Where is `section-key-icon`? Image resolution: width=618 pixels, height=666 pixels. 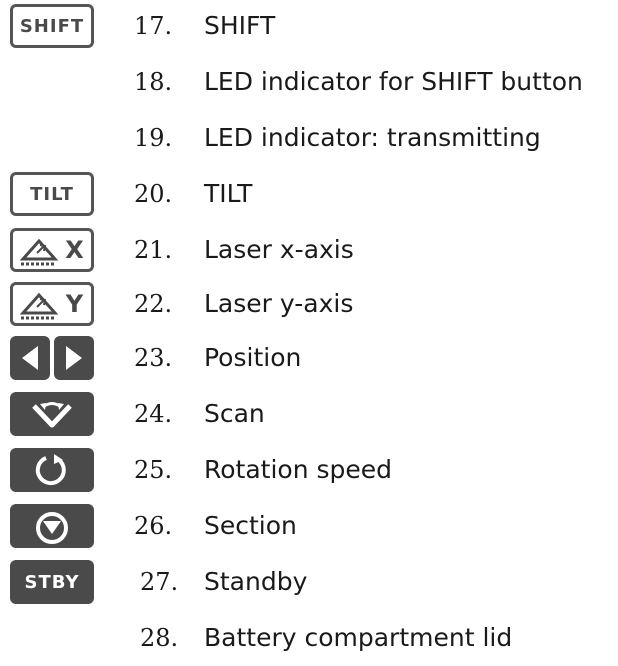
section-key-icon is located at coordinates (52, 526).